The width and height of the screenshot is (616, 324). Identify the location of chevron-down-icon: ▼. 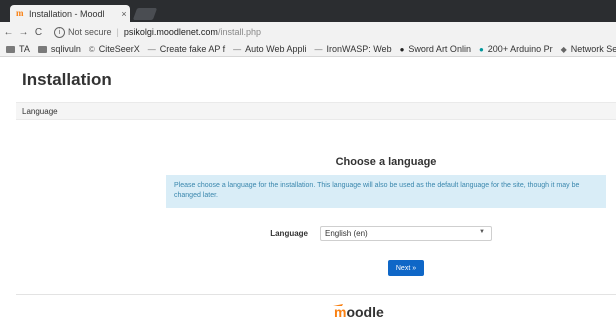
(482, 232).